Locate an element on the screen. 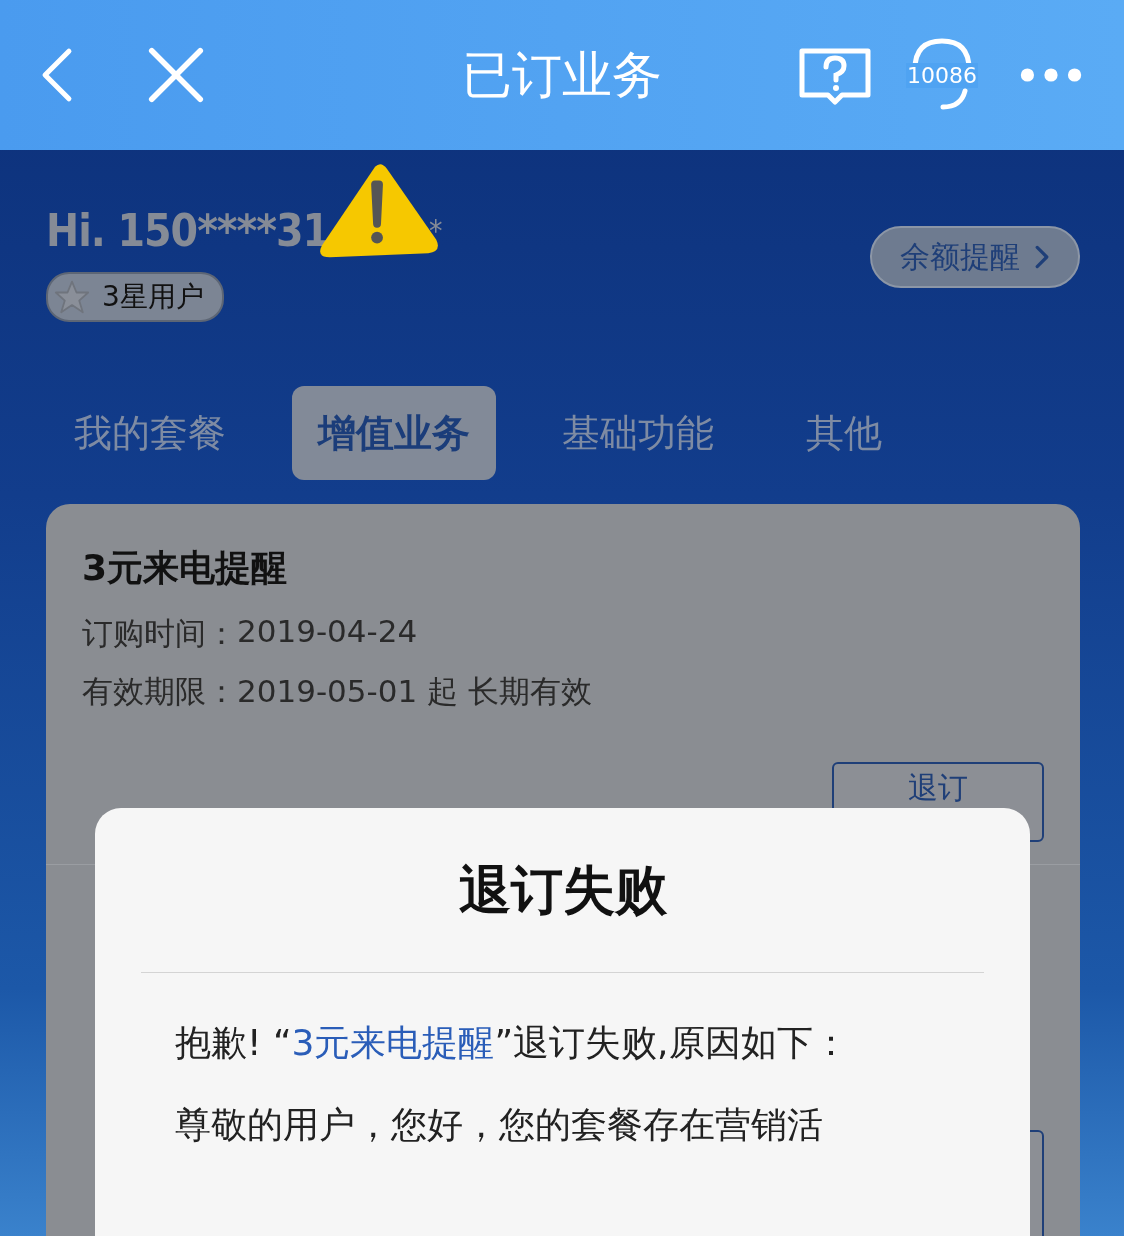 Image resolution: width=1124 pixels, height=1236 pixels. balance-reminder-button: 余额提醒 is located at coordinates (975, 257).